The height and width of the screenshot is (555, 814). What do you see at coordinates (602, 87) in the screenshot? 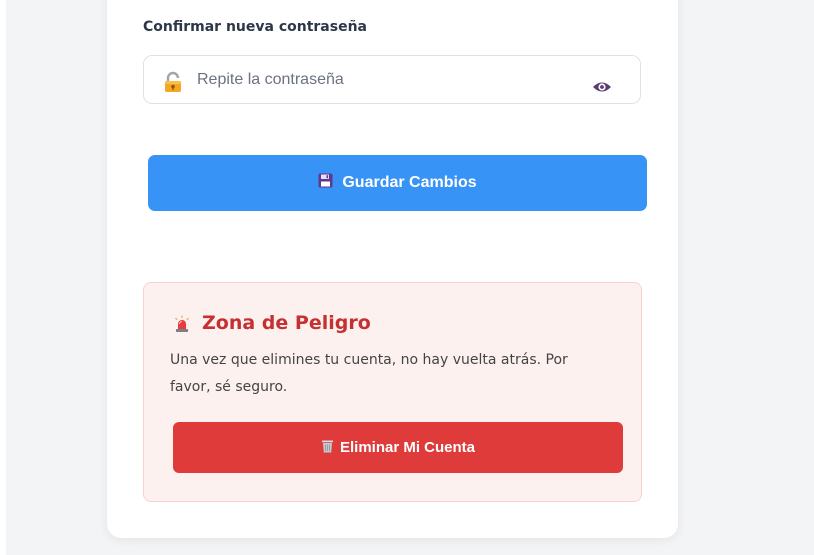
I see `eye-icon` at bounding box center [602, 87].